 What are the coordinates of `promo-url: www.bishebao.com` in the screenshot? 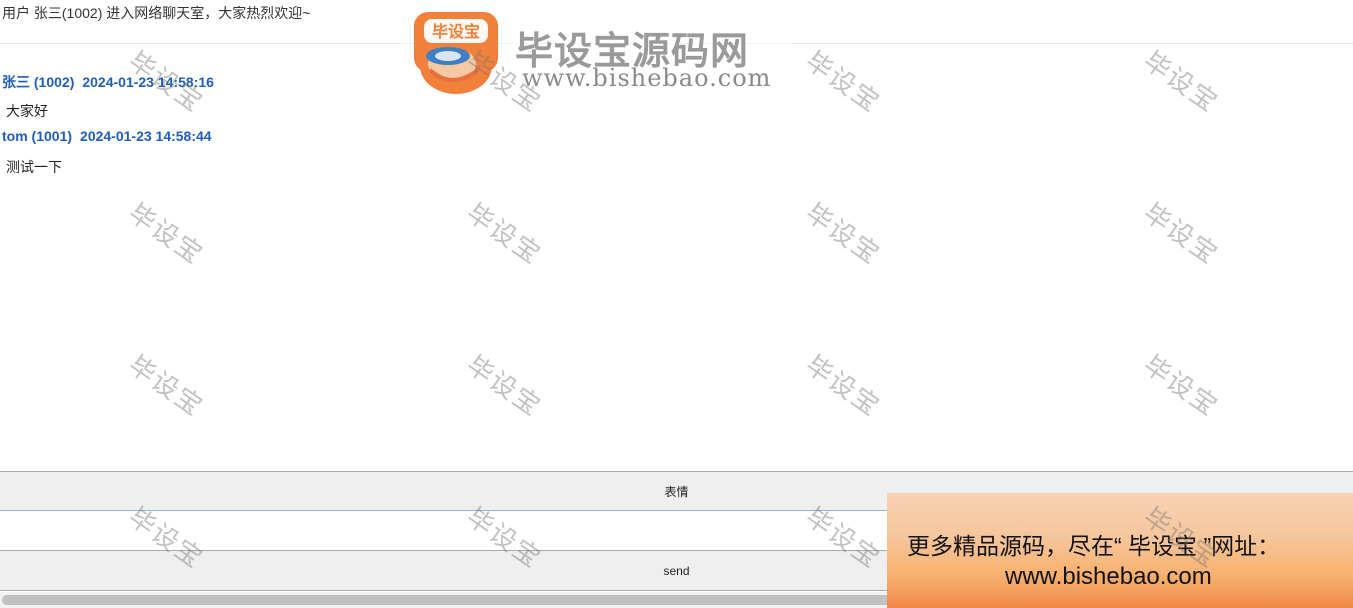 It's located at (1108, 576).